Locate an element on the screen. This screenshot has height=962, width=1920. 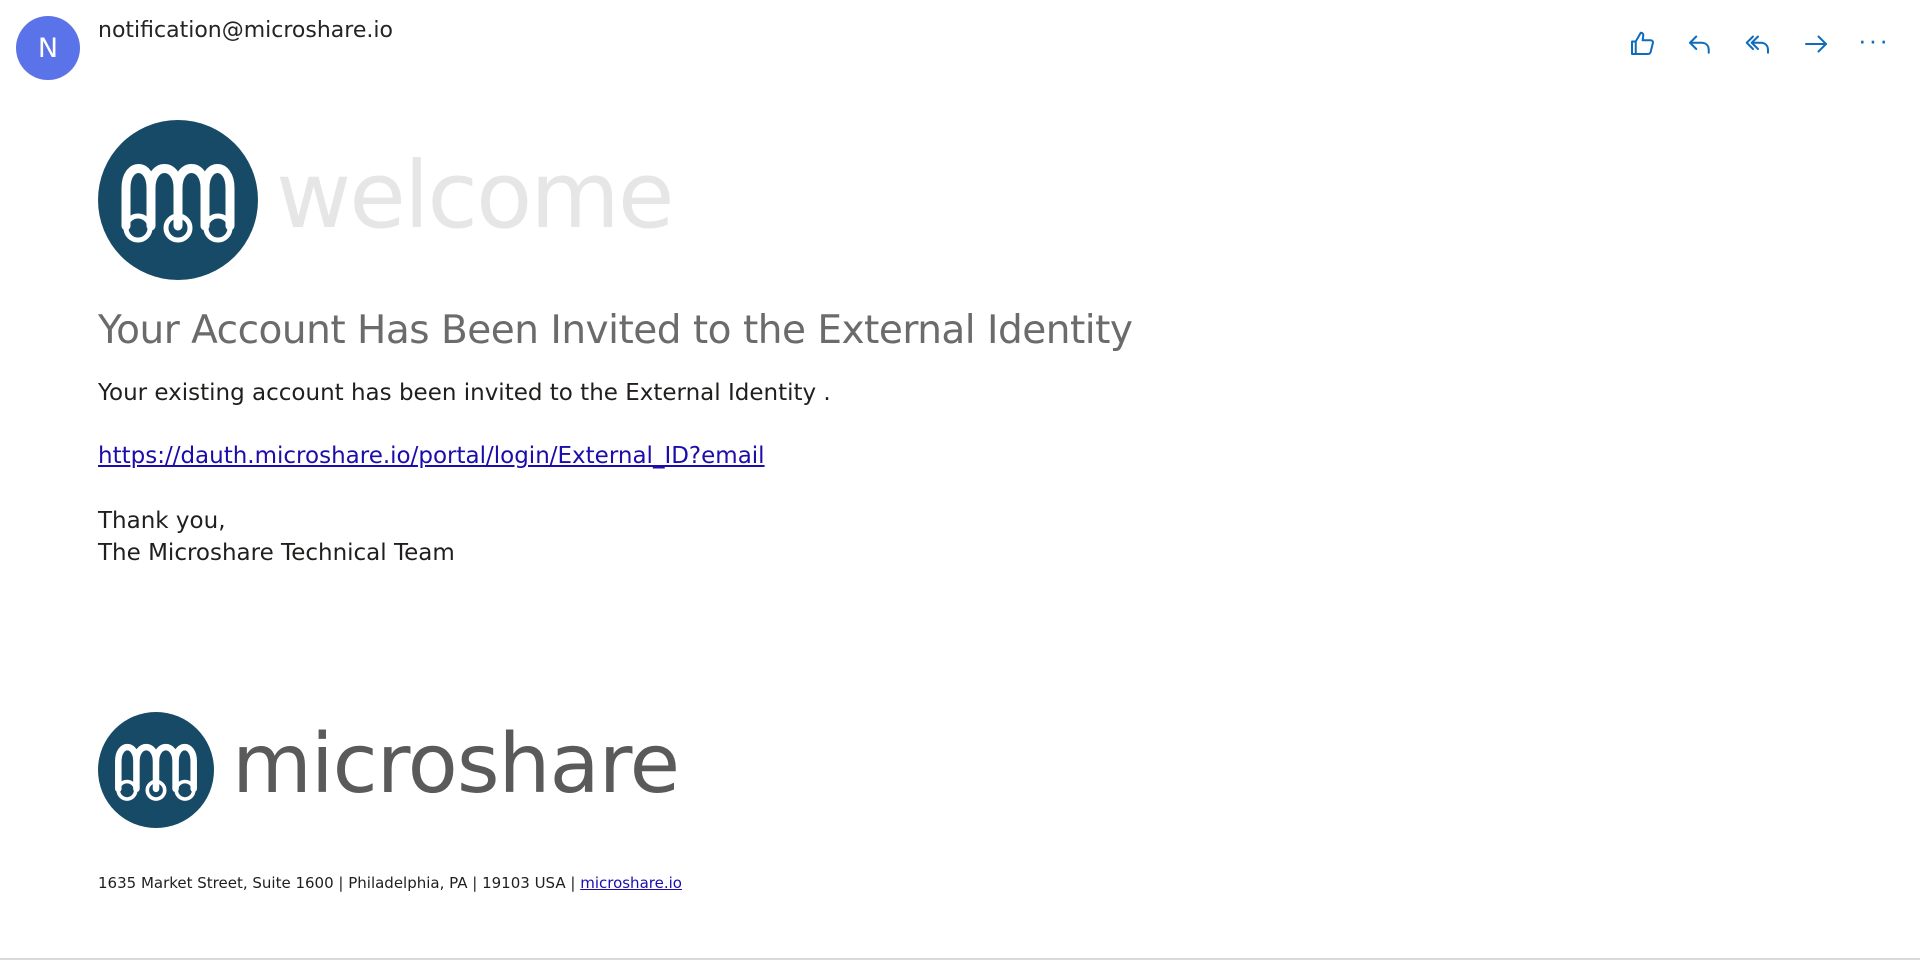
sender-row: N notification@microshare.io is located at coordinates (204, 48).